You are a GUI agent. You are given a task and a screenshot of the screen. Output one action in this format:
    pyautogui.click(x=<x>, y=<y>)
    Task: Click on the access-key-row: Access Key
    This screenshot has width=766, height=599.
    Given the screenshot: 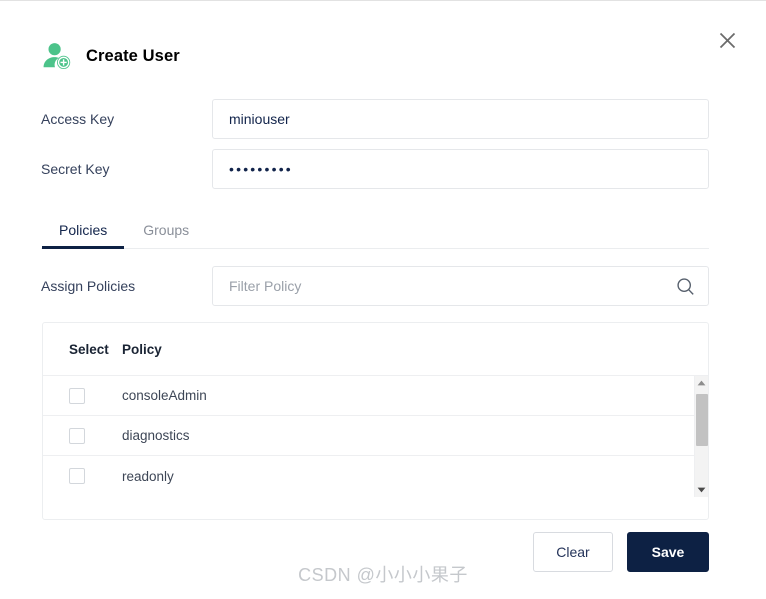 What is the action you would take?
    pyautogui.click(x=375, y=119)
    